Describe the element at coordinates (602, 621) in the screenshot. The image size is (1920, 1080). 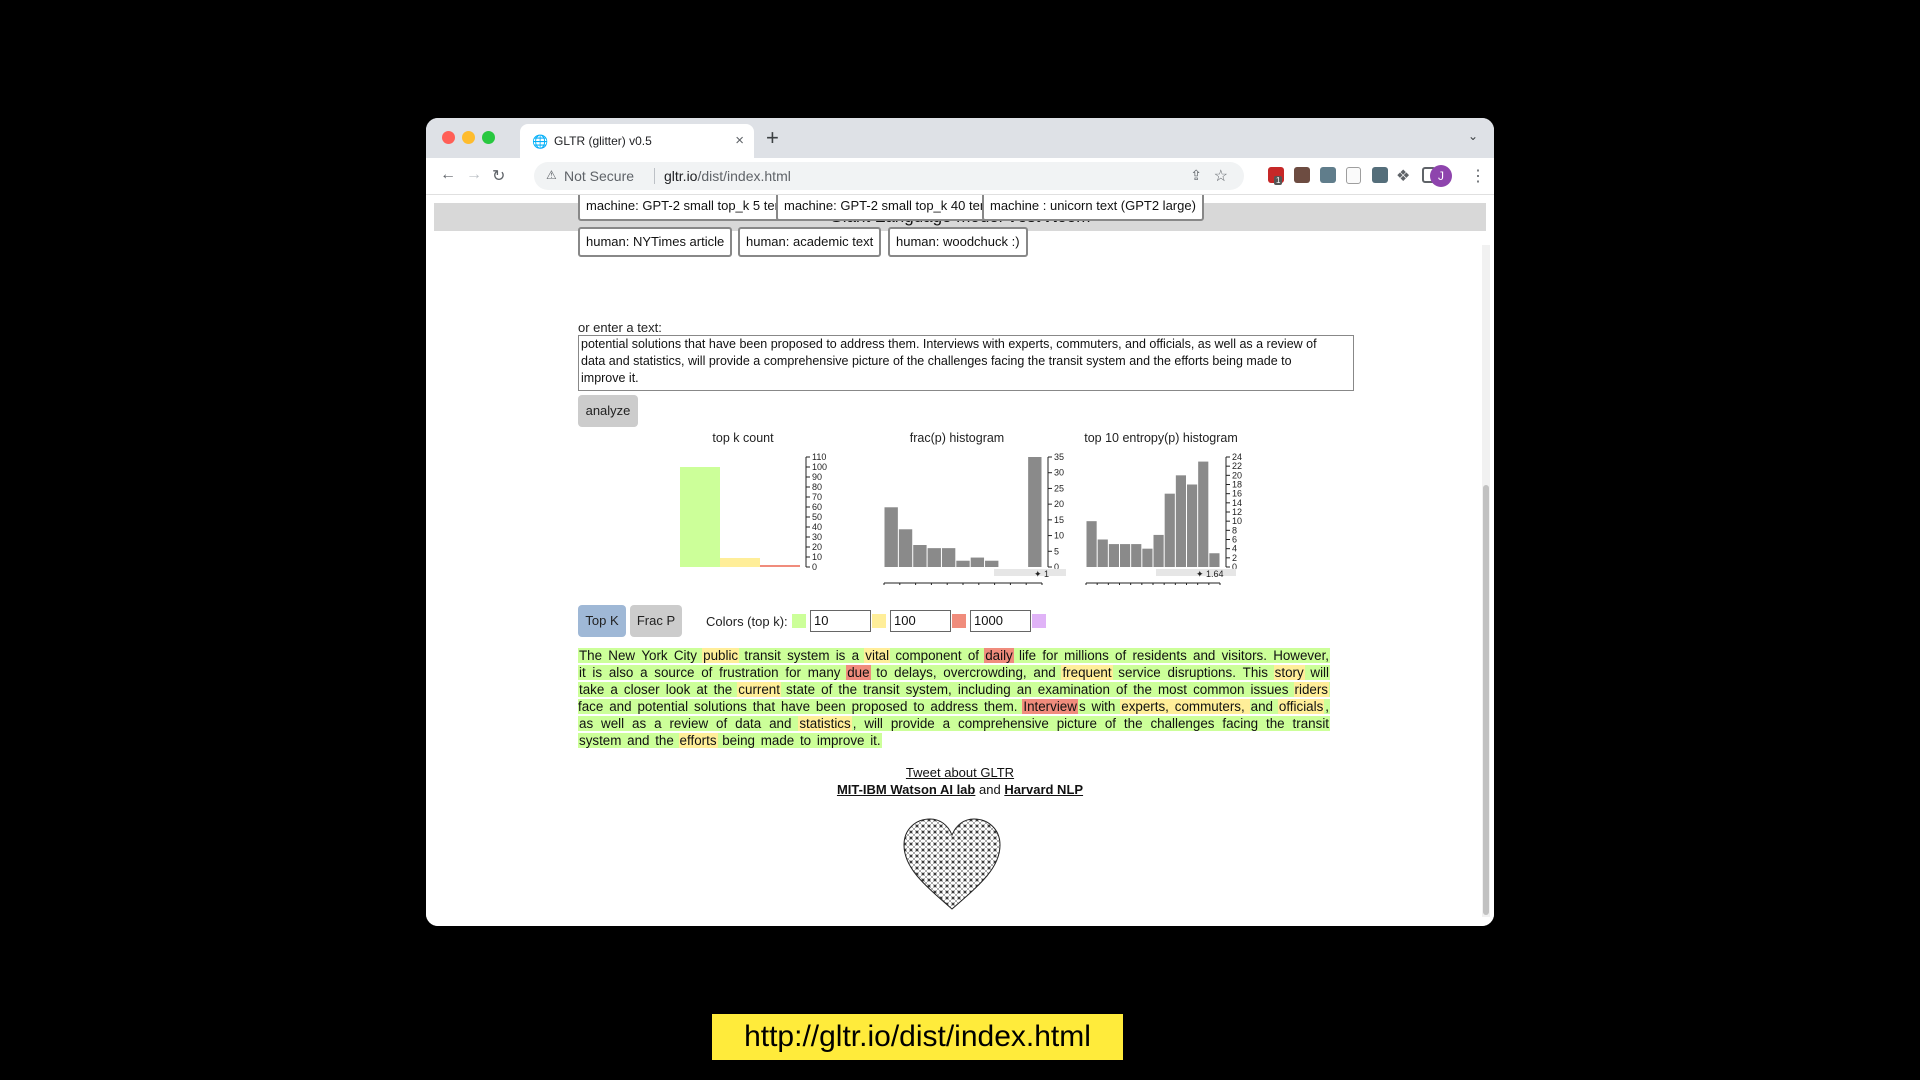
I see `top-k-button: Top K` at that location.